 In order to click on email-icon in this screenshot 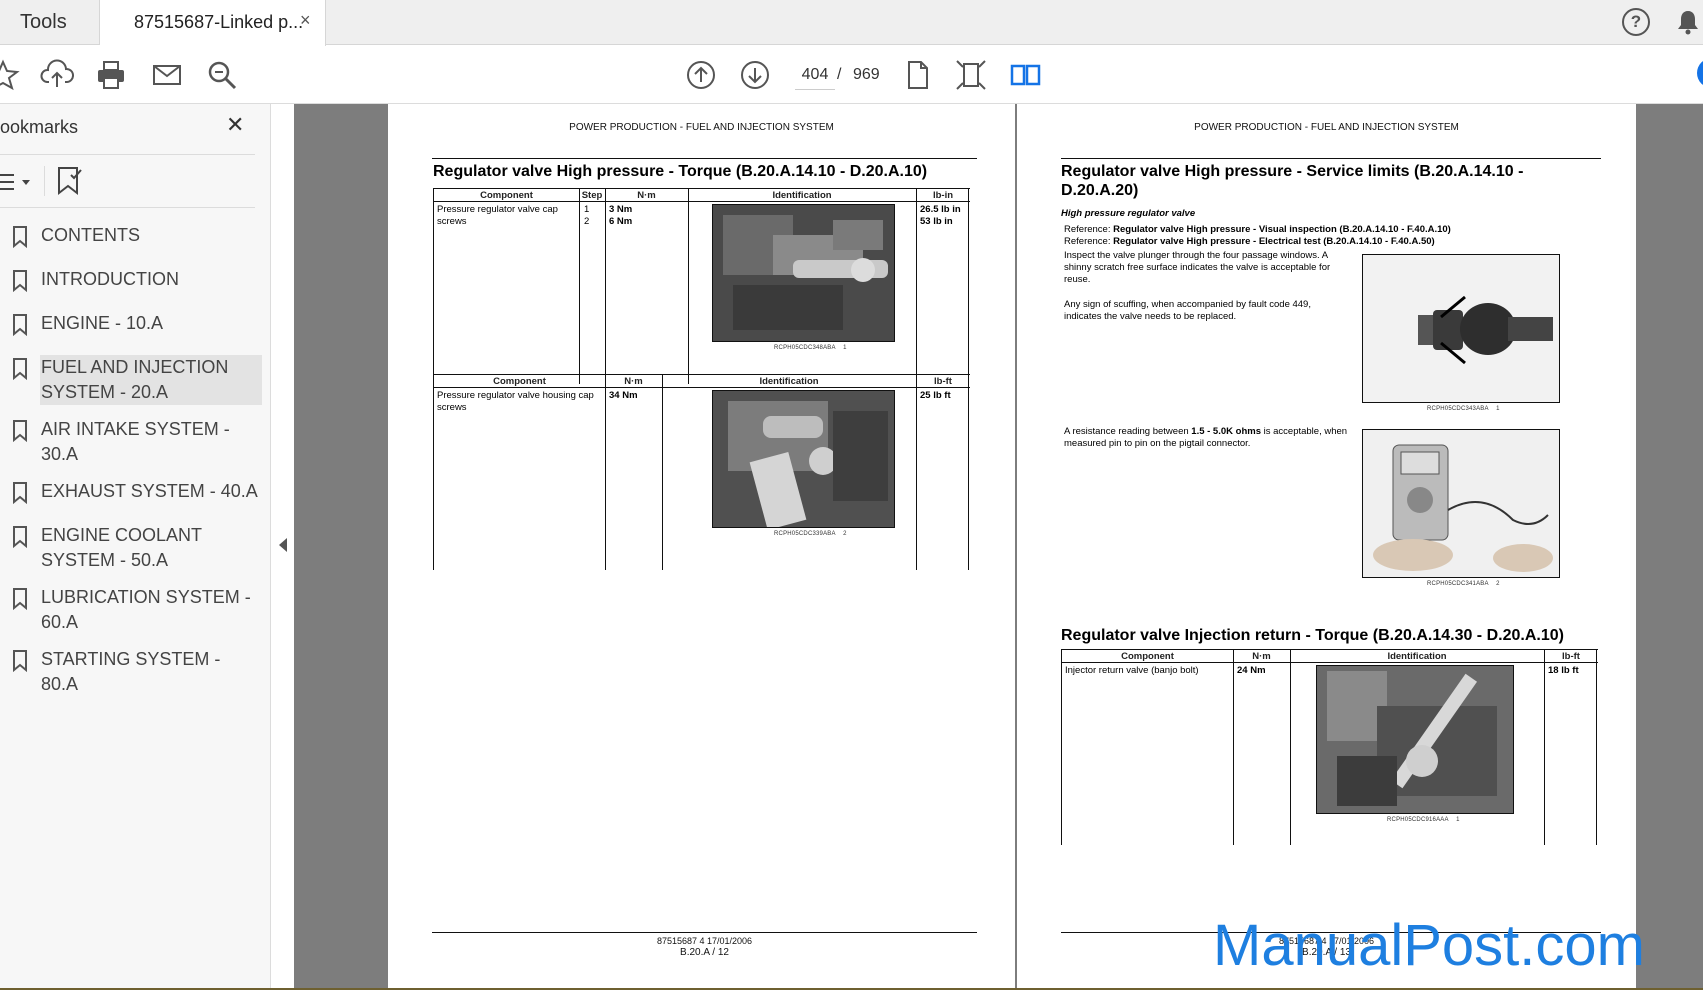, I will do `click(167, 75)`.